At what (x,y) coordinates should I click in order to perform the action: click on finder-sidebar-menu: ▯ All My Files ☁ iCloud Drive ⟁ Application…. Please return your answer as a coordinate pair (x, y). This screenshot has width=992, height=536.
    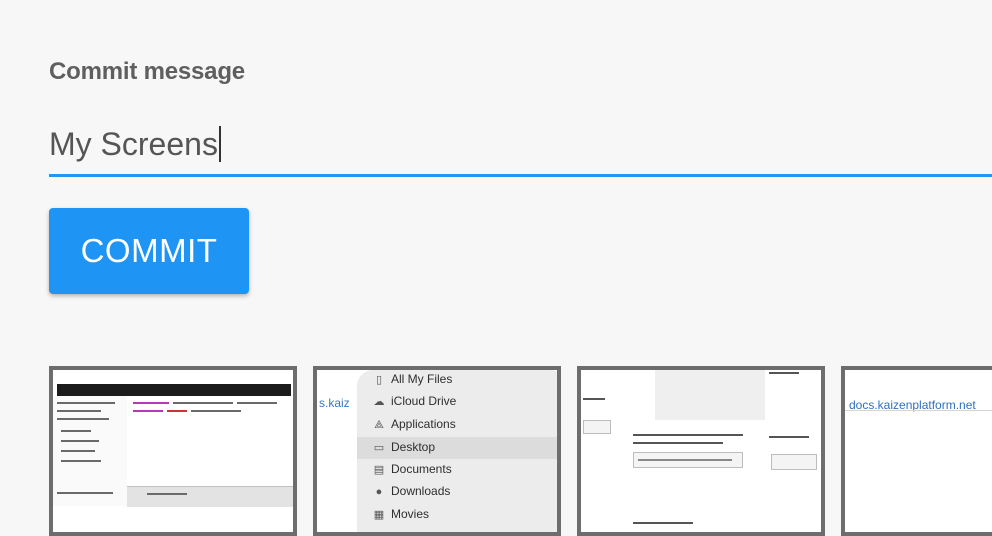
    Looking at the image, I should click on (457, 451).